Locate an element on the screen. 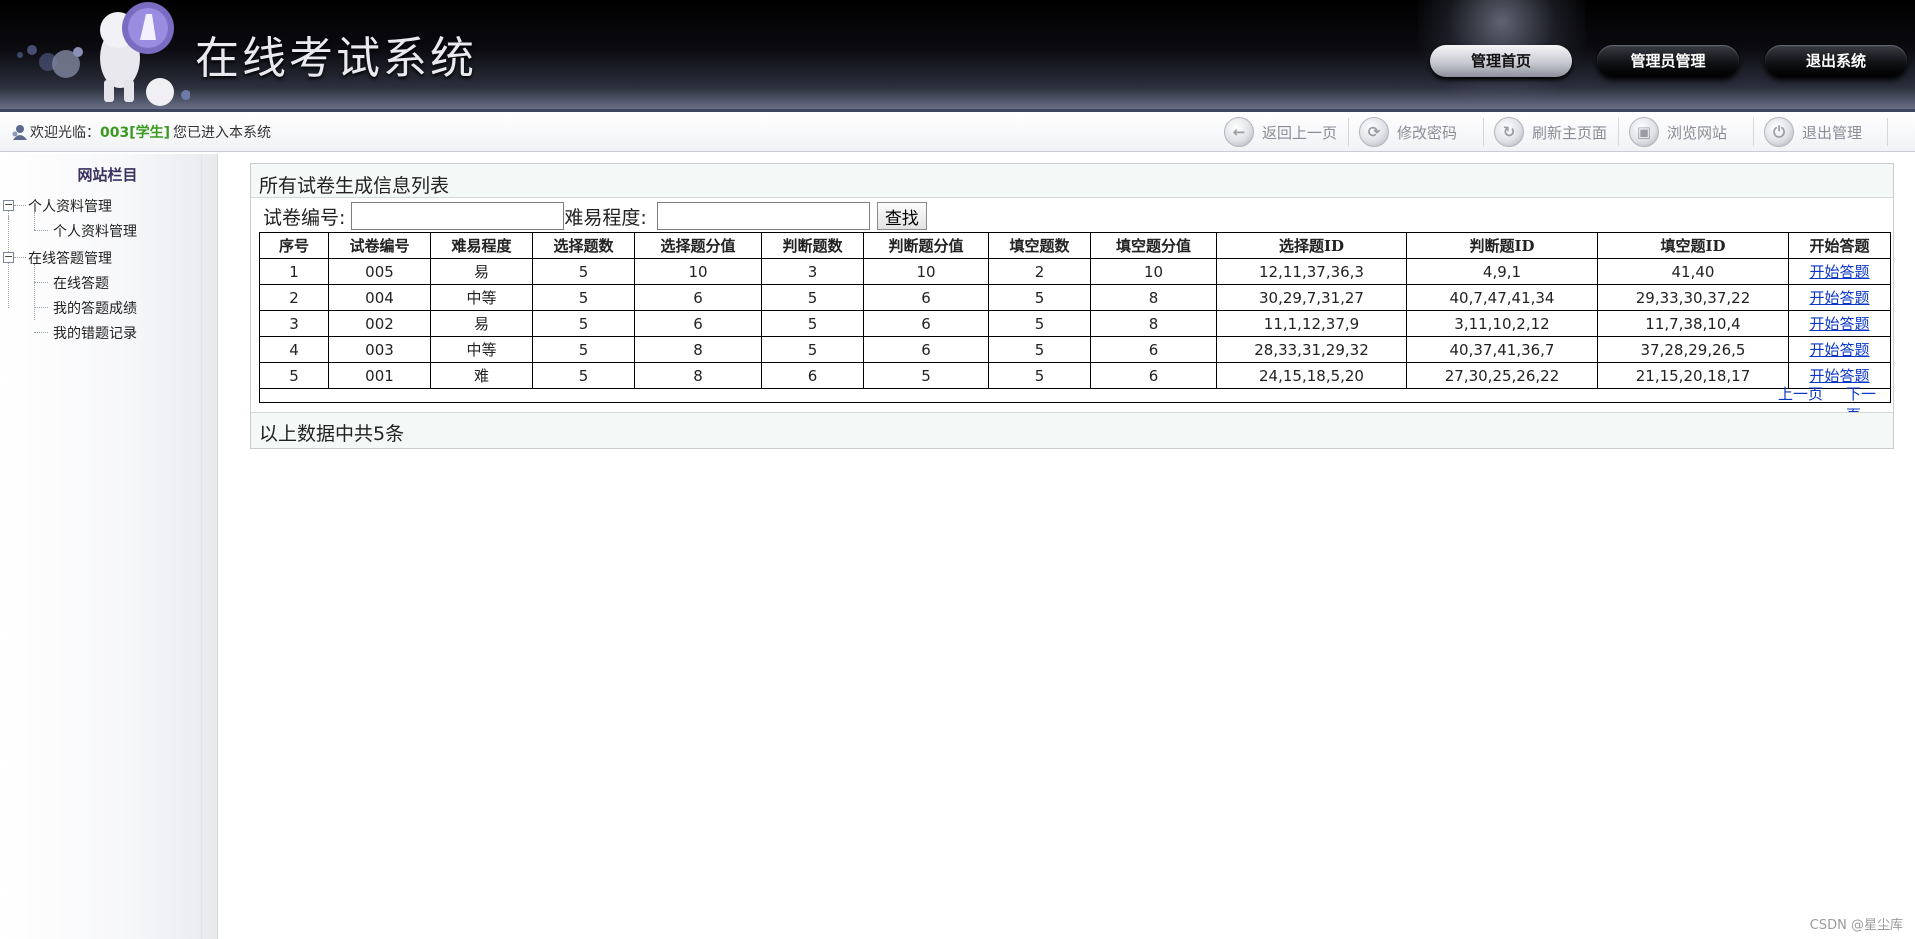  column-header: 难易程度 is located at coordinates (481, 245).